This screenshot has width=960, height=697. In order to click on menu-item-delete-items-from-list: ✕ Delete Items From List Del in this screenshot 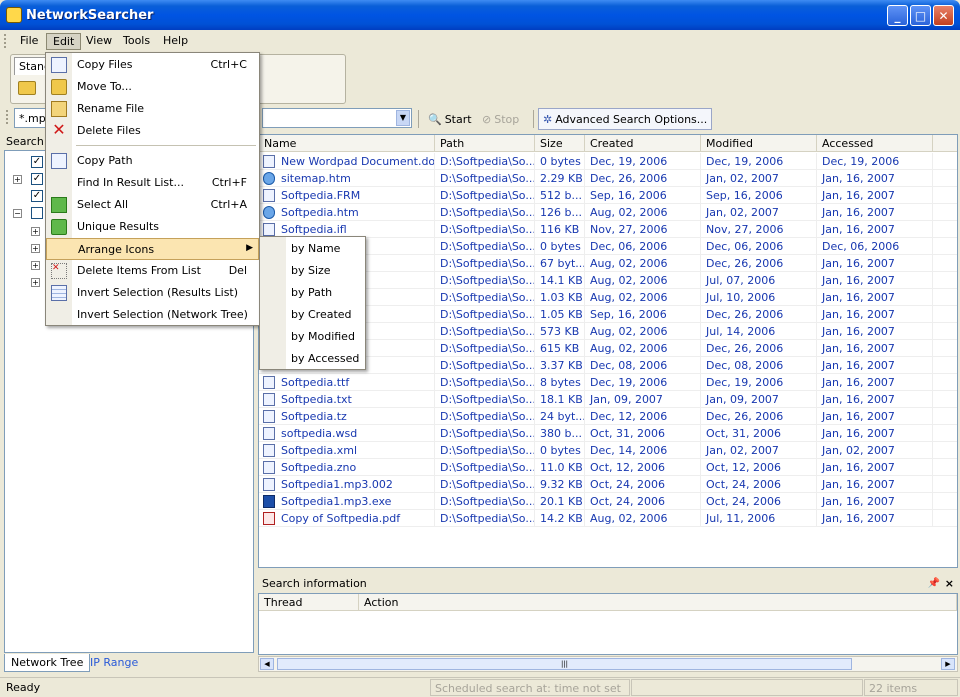, I will do `click(152, 271)`.